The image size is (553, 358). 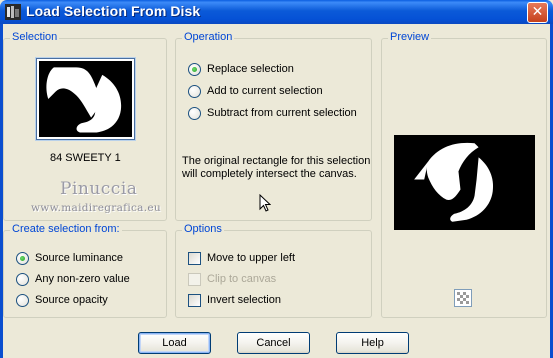 I want to click on watermark-url: www.maidiregrafica.eu, so click(x=96, y=208).